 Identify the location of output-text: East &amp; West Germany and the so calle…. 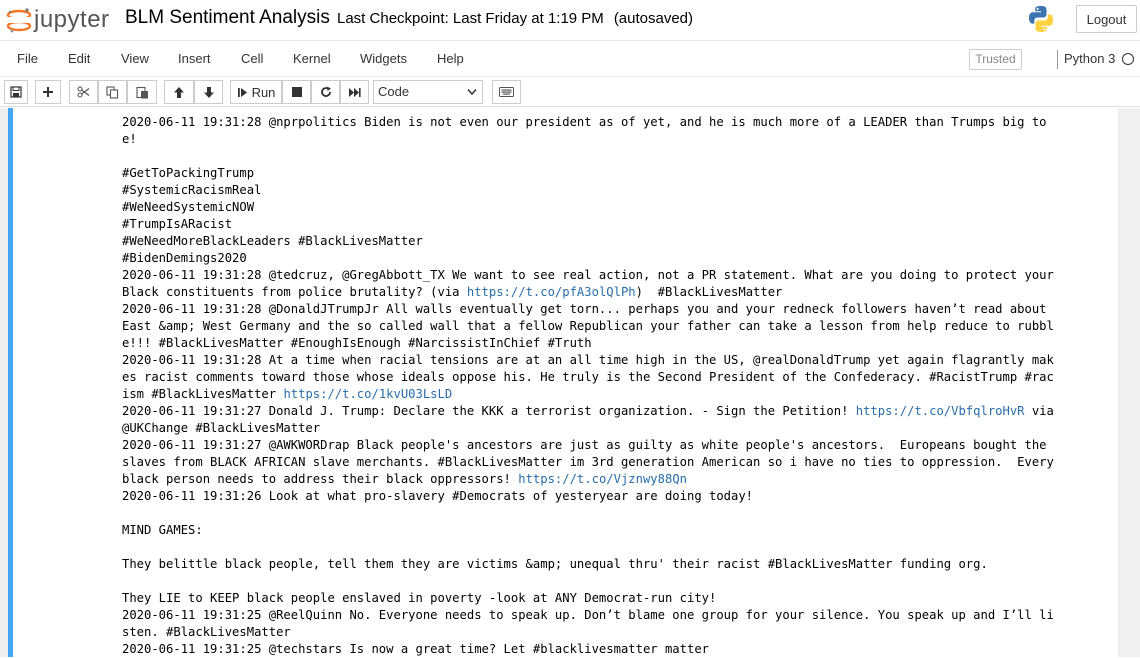
(588, 326).